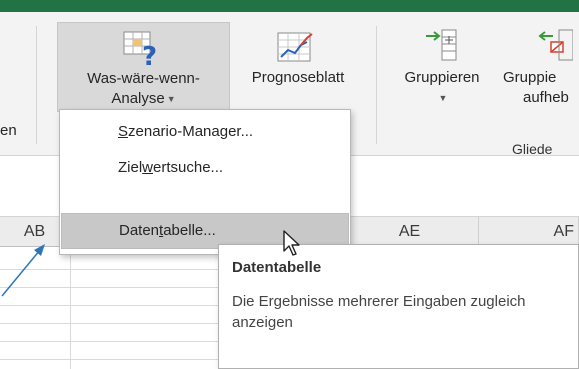 Image resolution: width=579 pixels, height=369 pixels. I want to click on mouse-pointer-icon, so click(293, 245).